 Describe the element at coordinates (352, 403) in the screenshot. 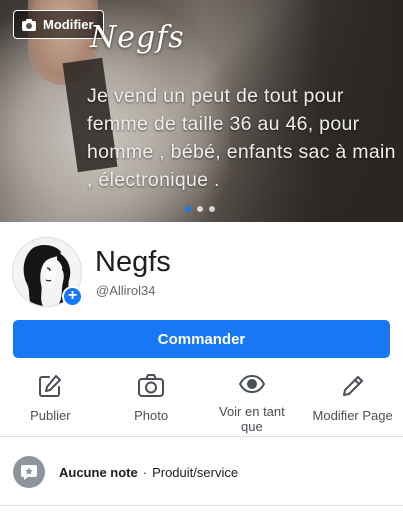

I see `edit-page-action: Modifier Page` at that location.